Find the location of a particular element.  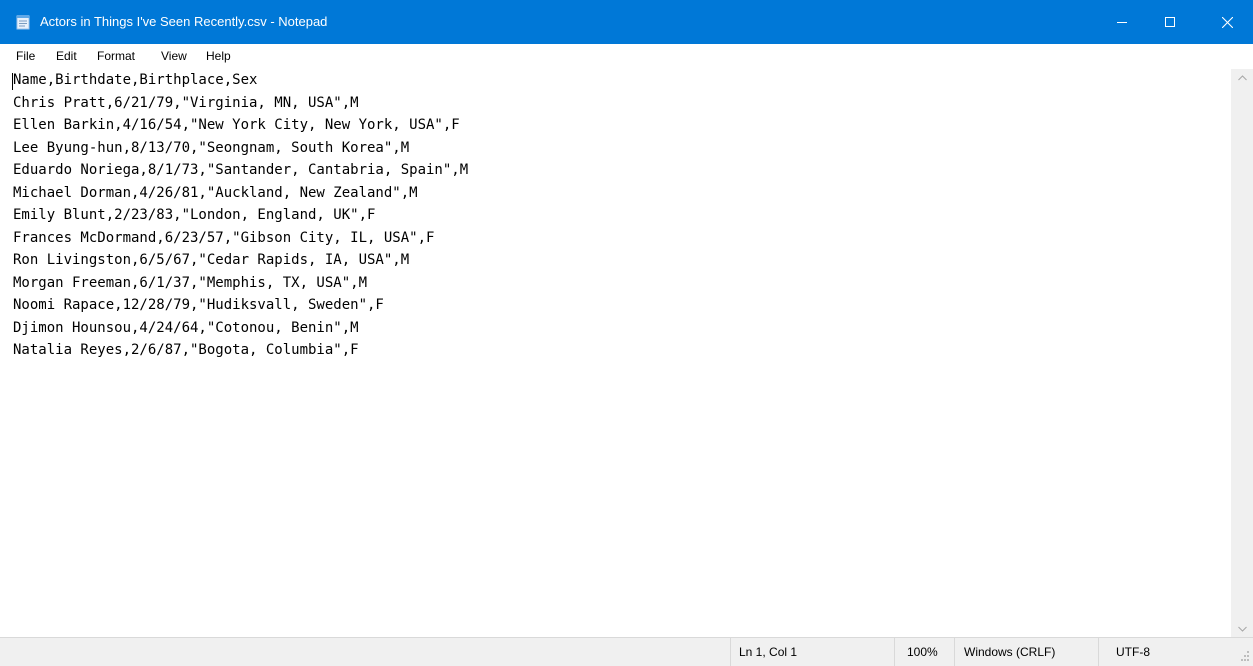

minimize-icon is located at coordinates (1122, 22).